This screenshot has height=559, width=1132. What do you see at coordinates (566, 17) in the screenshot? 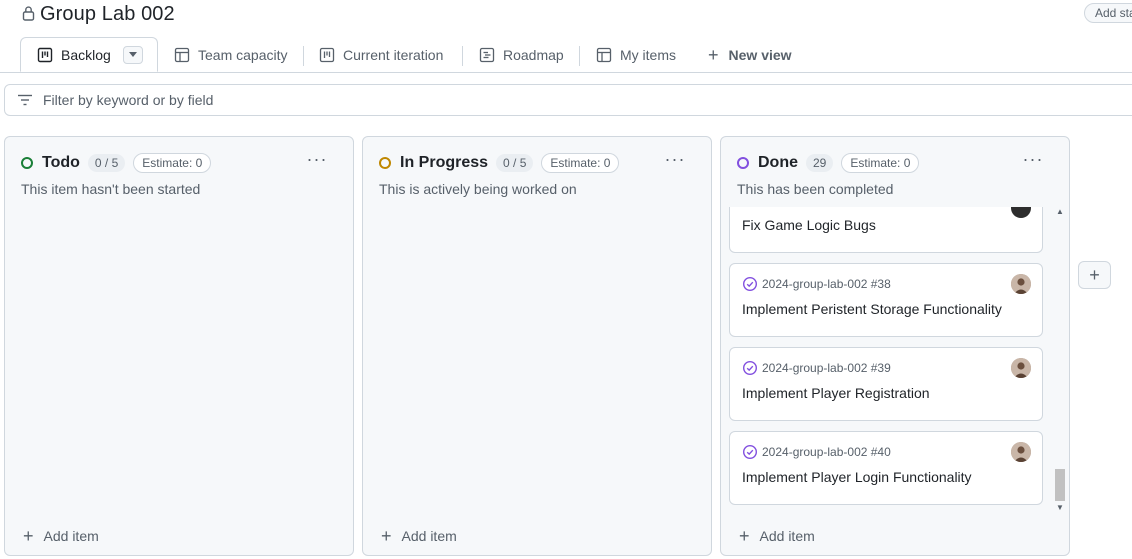
I see `project-header: Group Lab 002 Add sta` at bounding box center [566, 17].